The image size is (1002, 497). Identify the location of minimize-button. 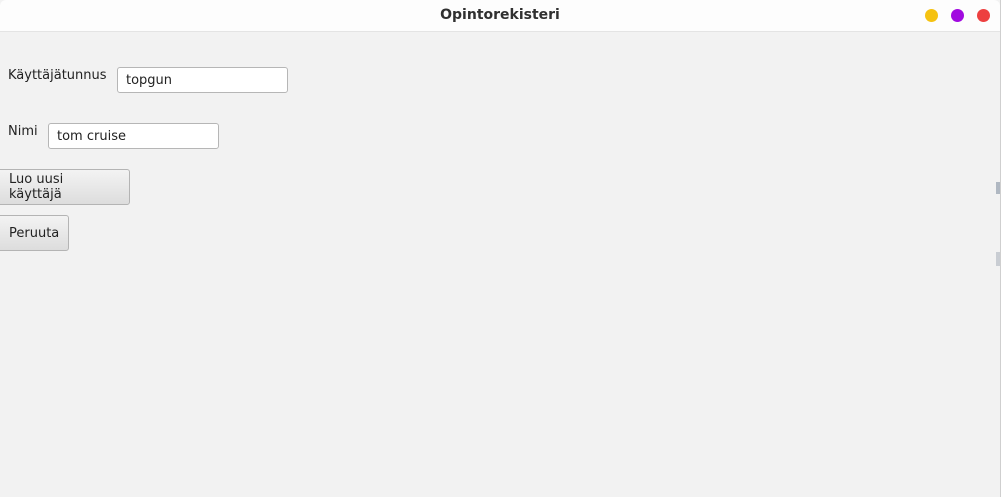
(931, 15).